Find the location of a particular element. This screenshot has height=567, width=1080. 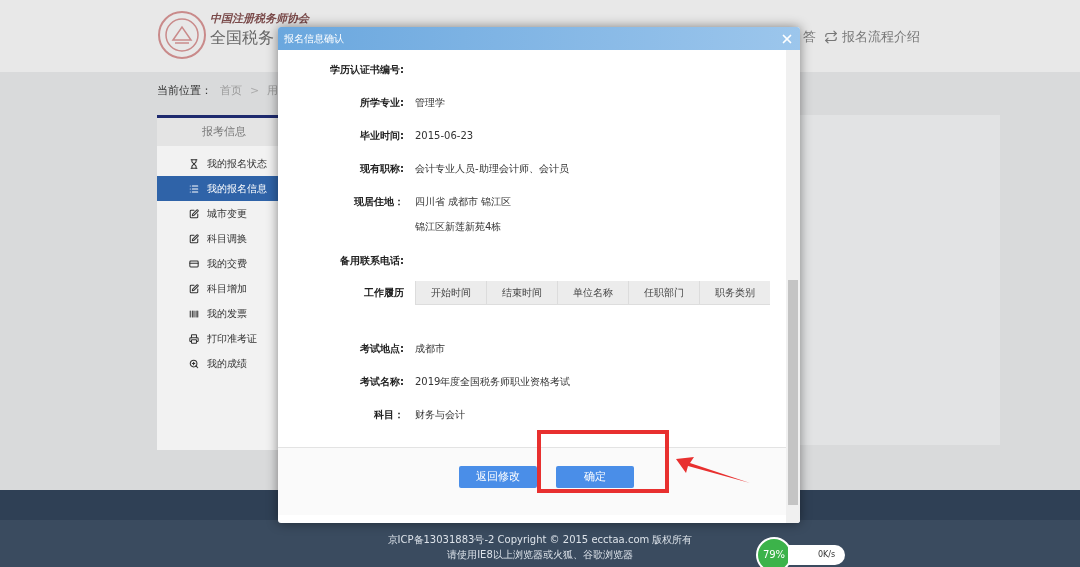

sidebar-item: 科目调换 is located at coordinates (223, 238).